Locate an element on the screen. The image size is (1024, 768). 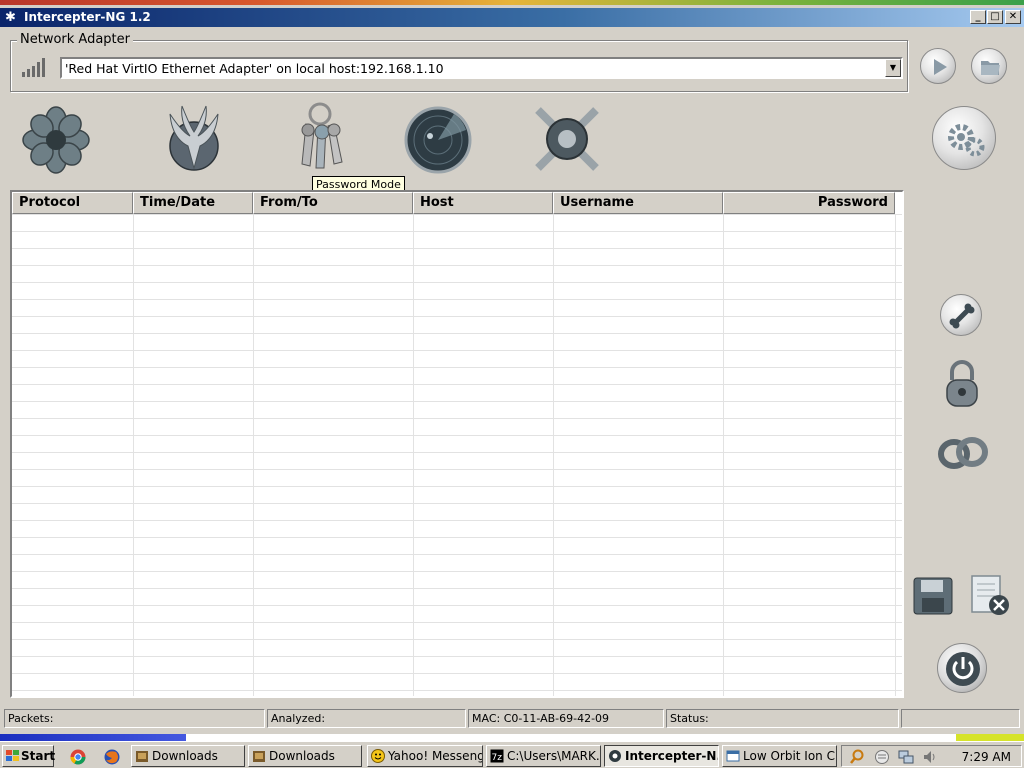
clock: 7:29 AM is located at coordinates (986, 757).